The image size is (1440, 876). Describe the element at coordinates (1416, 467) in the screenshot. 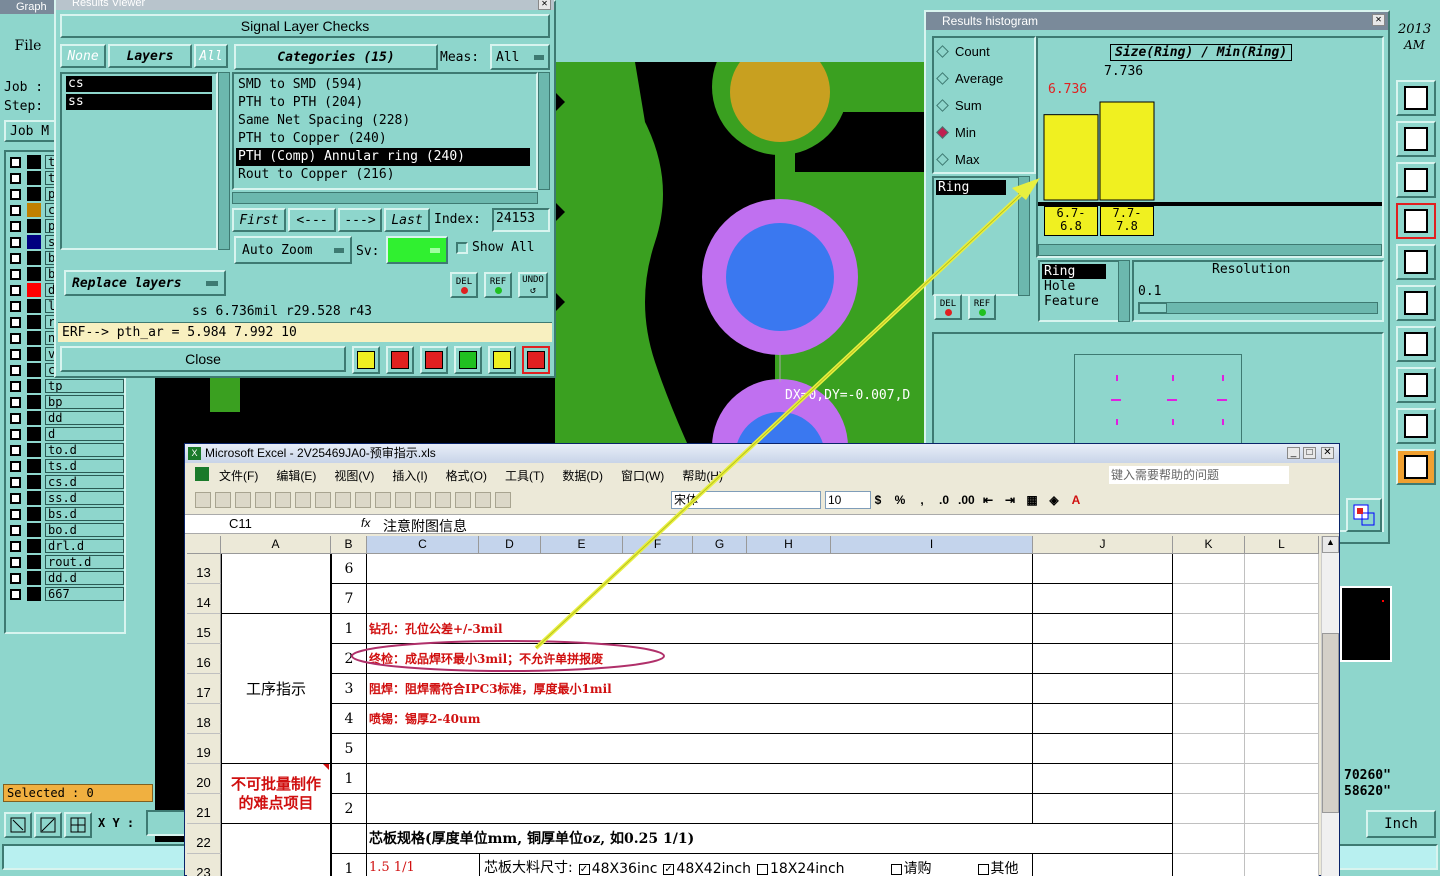

I see `route-button` at that location.